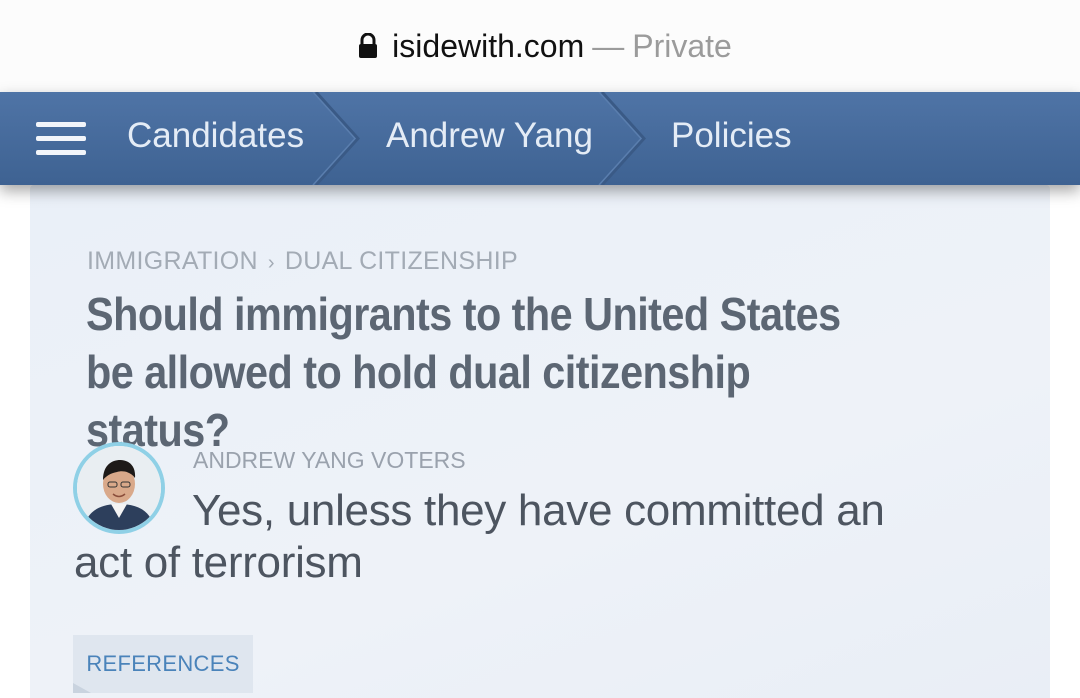 This screenshot has width=1080, height=698. Describe the element at coordinates (731, 138) in the screenshot. I see `nav-crumb-policies: Policies` at that location.